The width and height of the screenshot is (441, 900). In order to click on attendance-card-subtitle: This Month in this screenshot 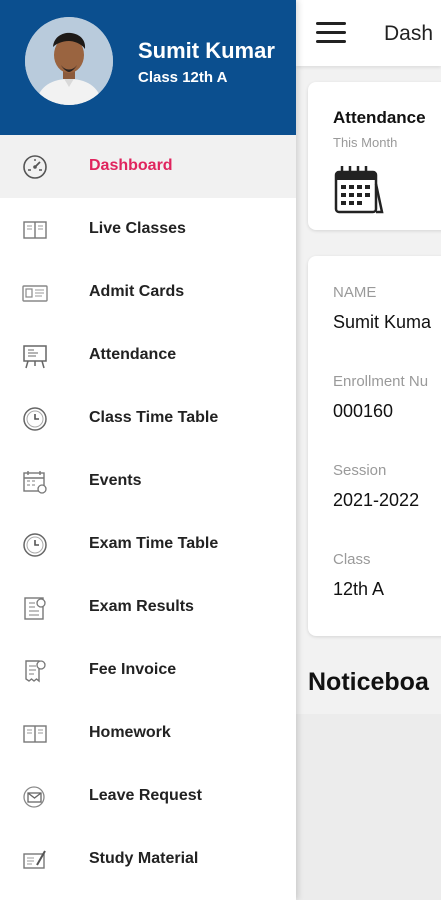, I will do `click(365, 142)`.